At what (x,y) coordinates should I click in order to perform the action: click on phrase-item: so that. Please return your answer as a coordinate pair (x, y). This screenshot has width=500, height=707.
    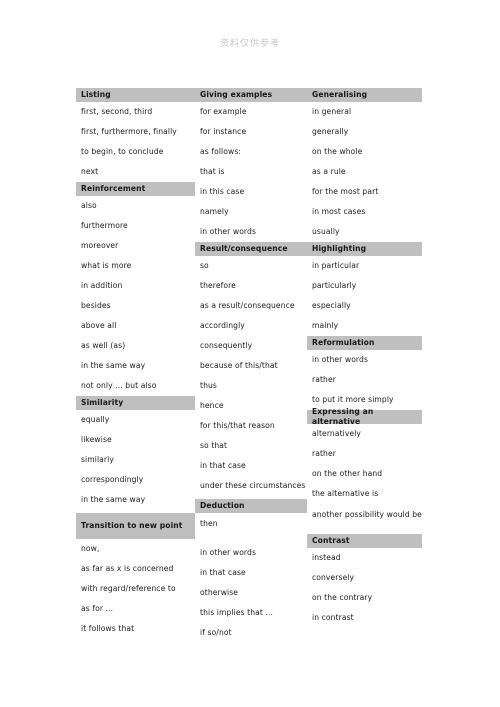
    Looking at the image, I should click on (214, 445).